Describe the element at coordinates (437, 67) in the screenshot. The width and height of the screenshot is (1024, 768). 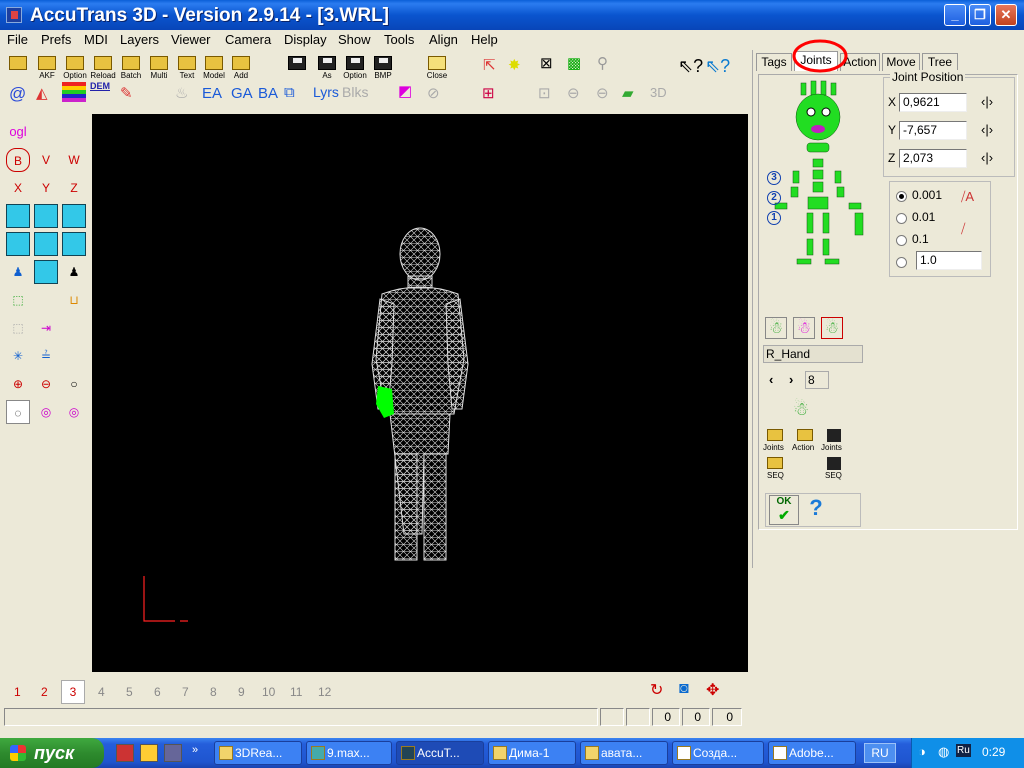
I see `close-file-button: Close` at that location.